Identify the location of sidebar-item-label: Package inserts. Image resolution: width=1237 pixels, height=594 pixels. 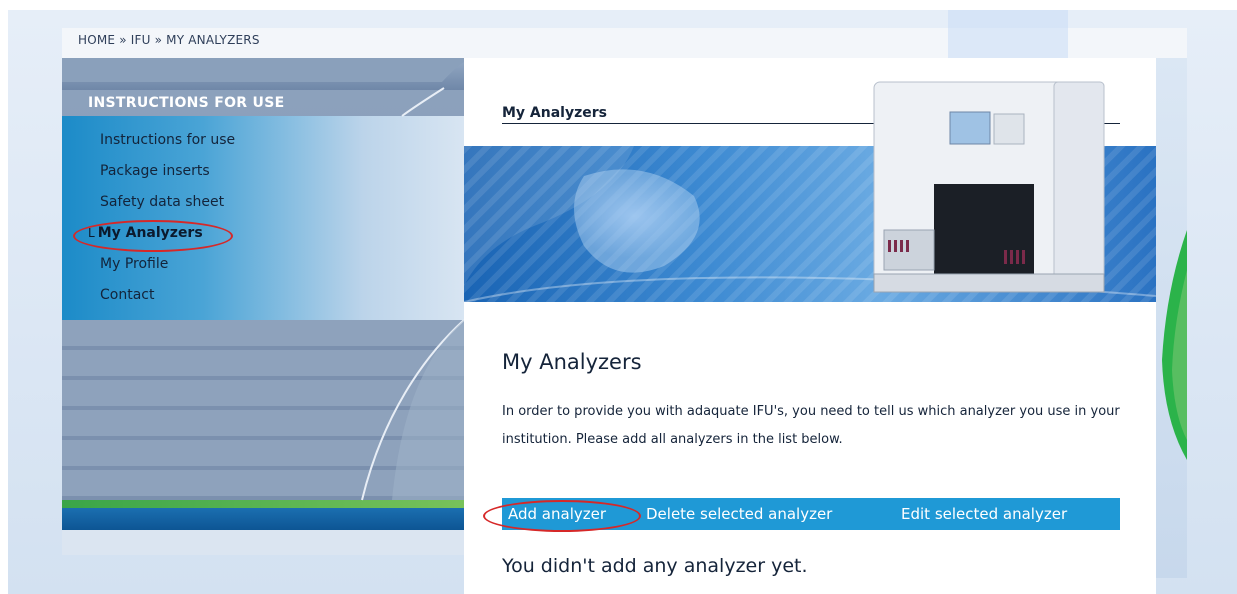
(155, 171).